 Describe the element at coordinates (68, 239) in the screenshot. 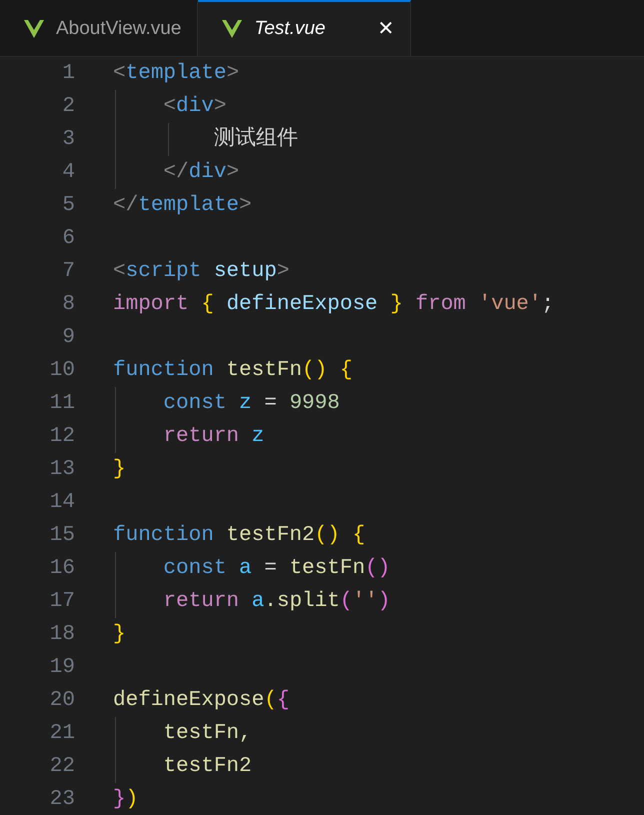

I see `line-number: 6` at that location.